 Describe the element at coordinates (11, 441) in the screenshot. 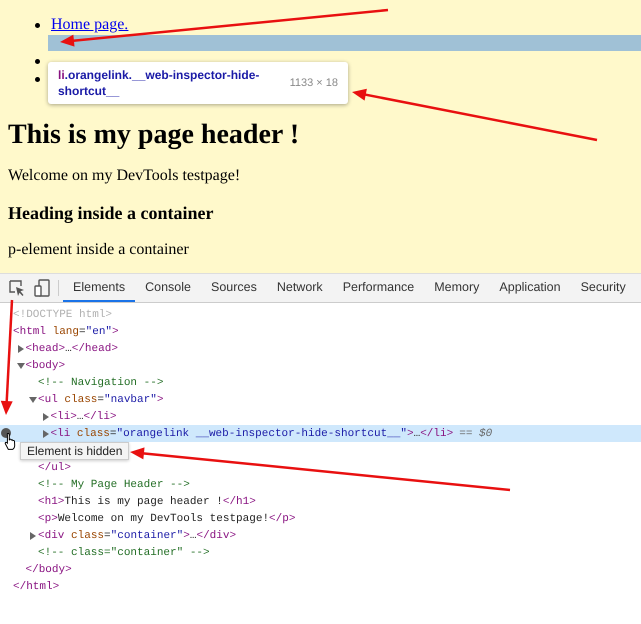

I see `hand-cursor-icon` at that location.